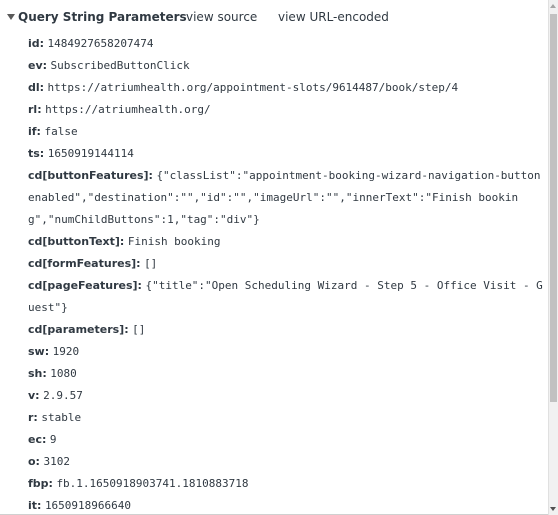 The image size is (558, 515). I want to click on param-key: sw:, so click(39, 351).